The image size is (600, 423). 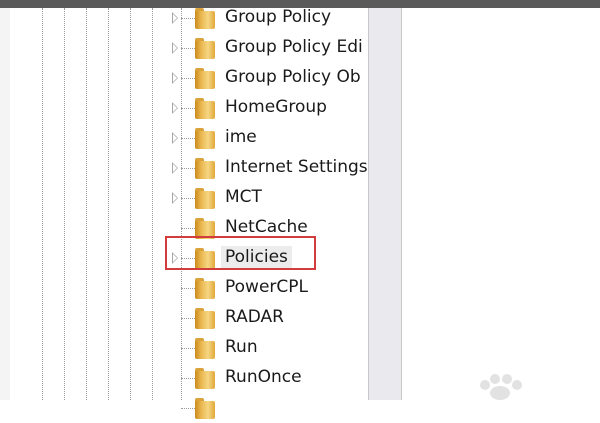 I want to click on tree-item-label: Group Policy Ob, so click(x=293, y=77).